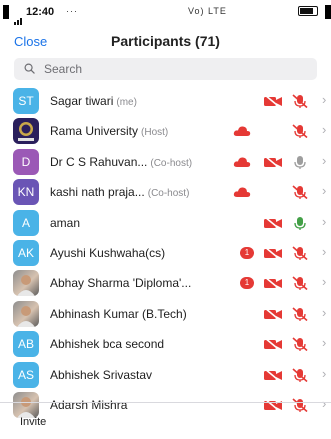  What do you see at coordinates (33, 422) in the screenshot?
I see `invite-button: Invite` at bounding box center [33, 422].